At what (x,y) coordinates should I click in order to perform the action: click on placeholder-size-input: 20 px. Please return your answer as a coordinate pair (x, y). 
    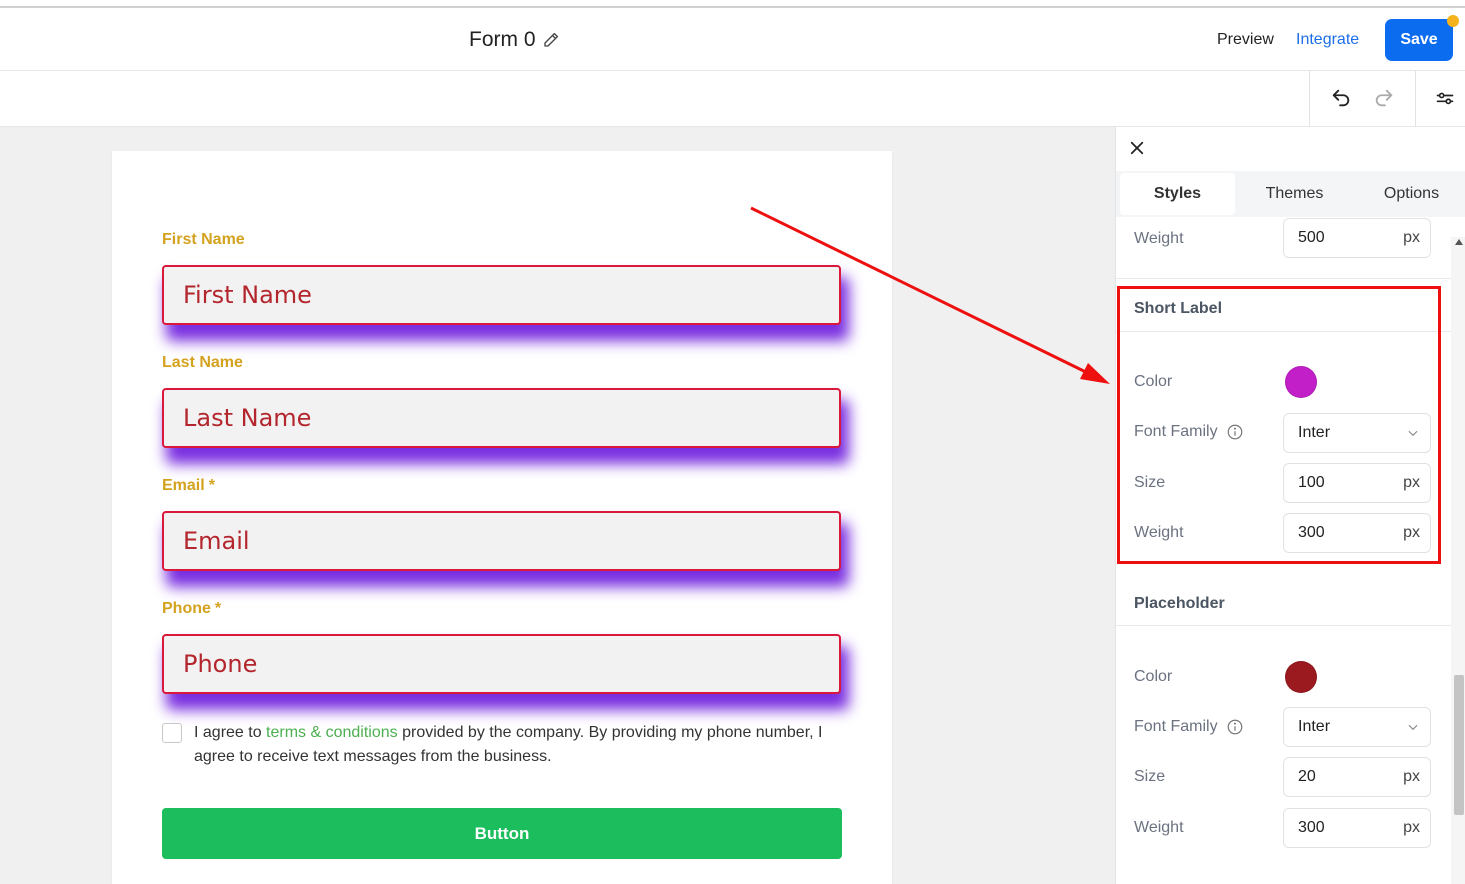
    Looking at the image, I should click on (1357, 777).